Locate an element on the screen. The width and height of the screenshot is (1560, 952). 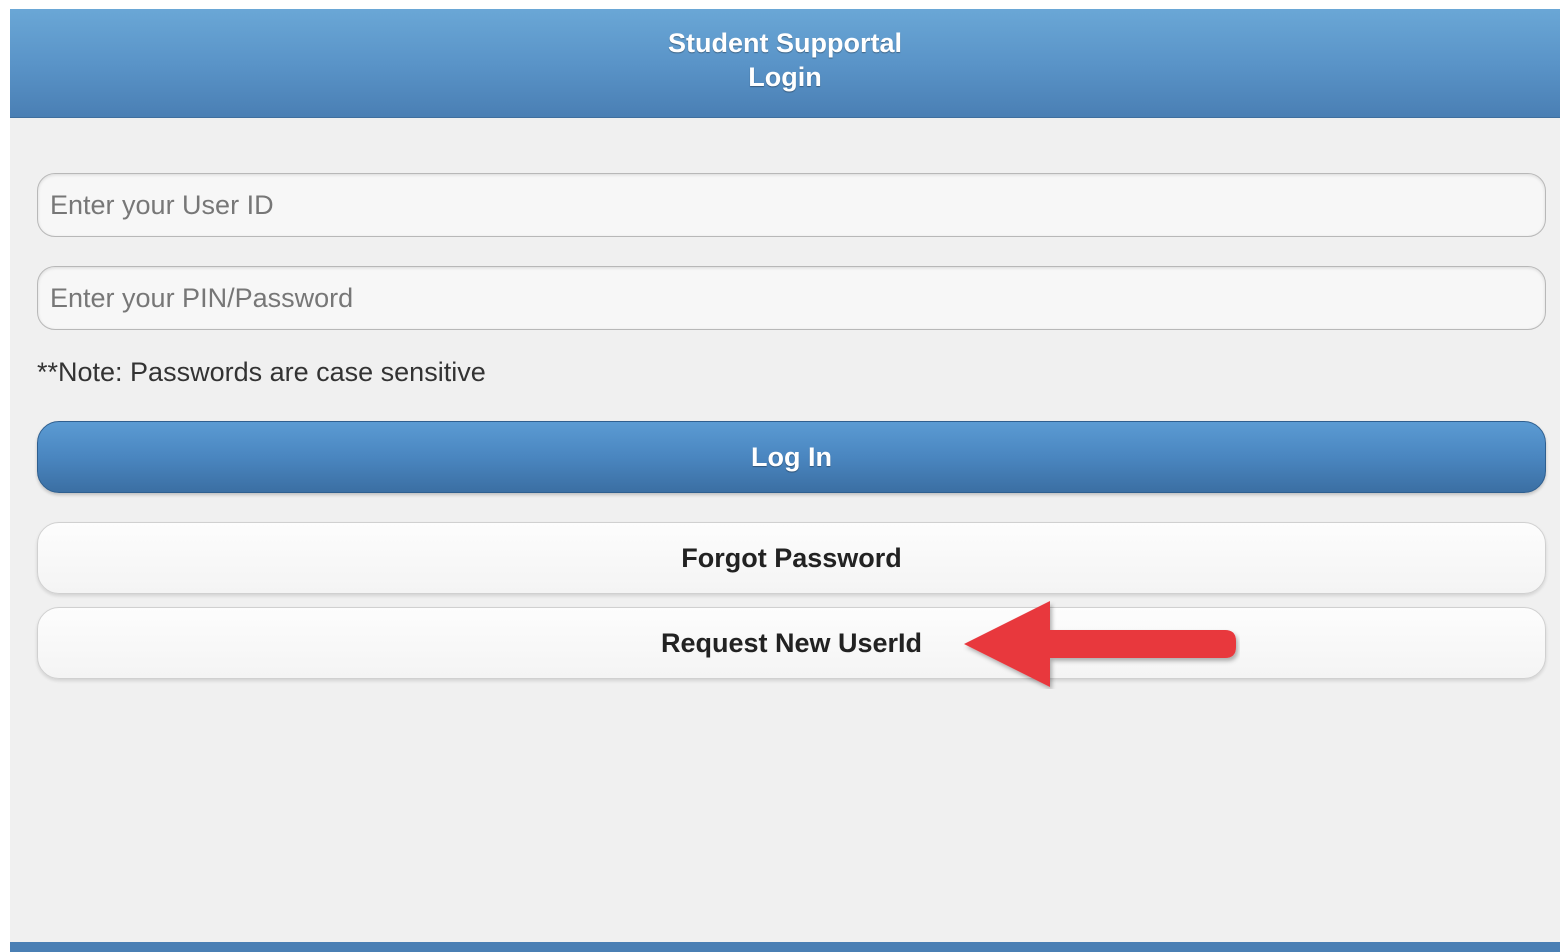
page-title: Login is located at coordinates (785, 77).